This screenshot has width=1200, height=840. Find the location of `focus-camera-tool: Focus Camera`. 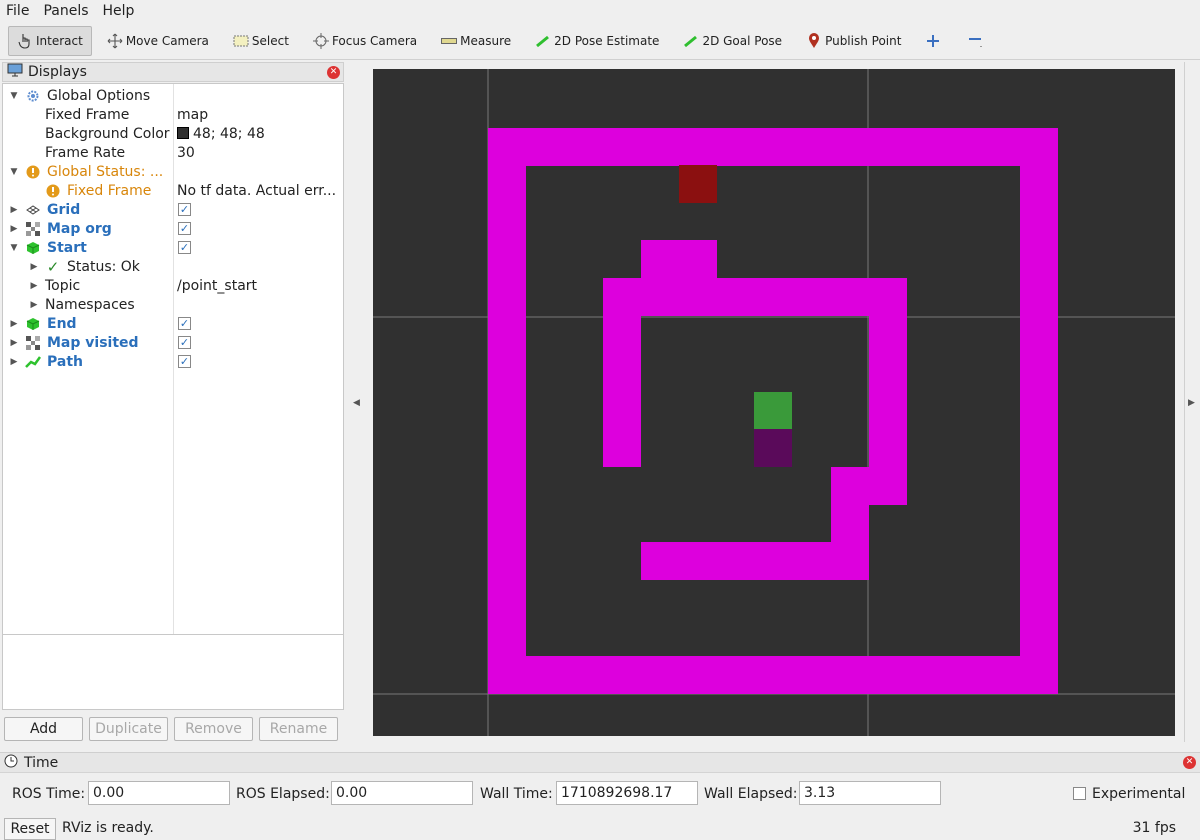

focus-camera-tool: Focus Camera is located at coordinates (365, 41).